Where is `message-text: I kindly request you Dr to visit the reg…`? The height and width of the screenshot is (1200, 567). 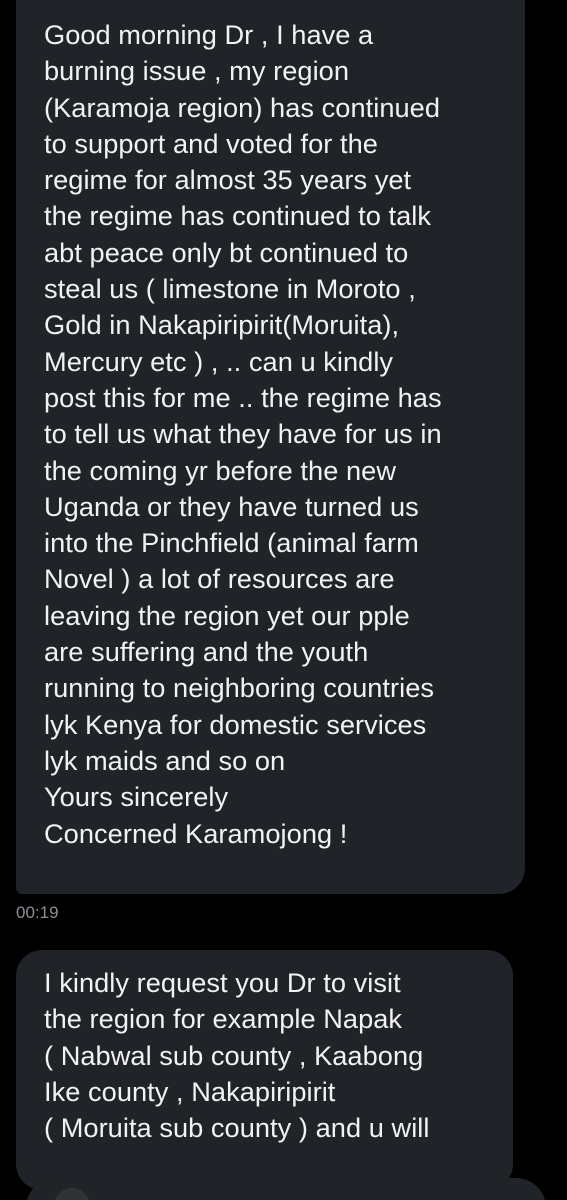
message-text: I kindly request you Dr to visit the reg… is located at coordinates (237, 1055).